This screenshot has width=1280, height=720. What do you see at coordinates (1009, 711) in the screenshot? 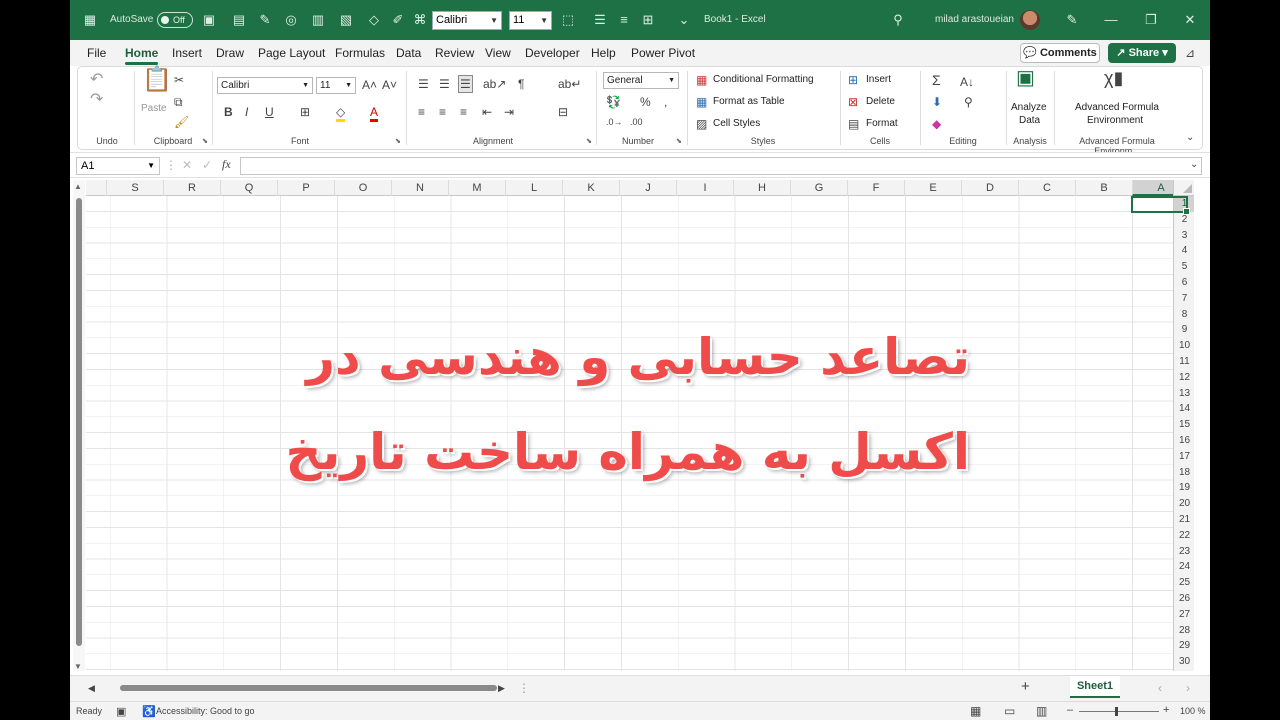
I see `page-layout-view-icon: ▭` at bounding box center [1009, 711].